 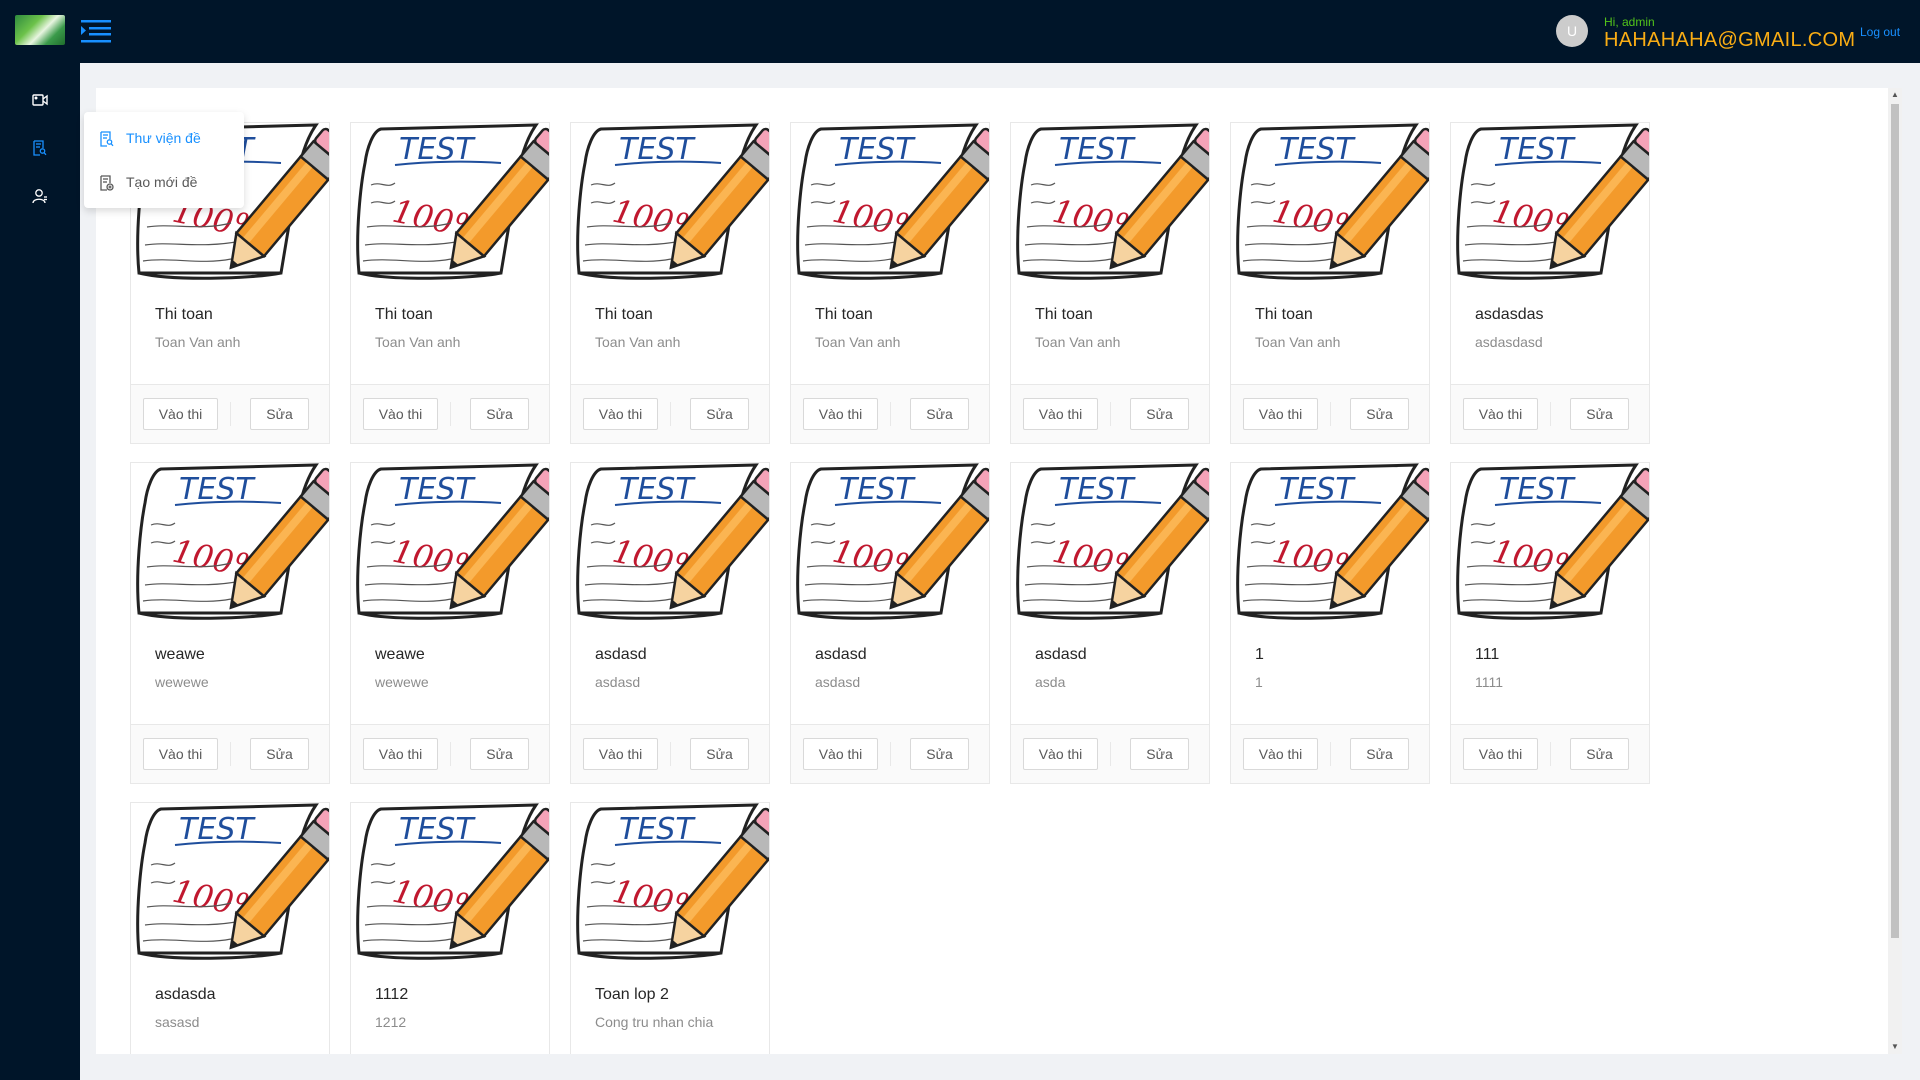 What do you see at coordinates (107, 183) in the screenshot?
I see `file-add-icon` at bounding box center [107, 183].